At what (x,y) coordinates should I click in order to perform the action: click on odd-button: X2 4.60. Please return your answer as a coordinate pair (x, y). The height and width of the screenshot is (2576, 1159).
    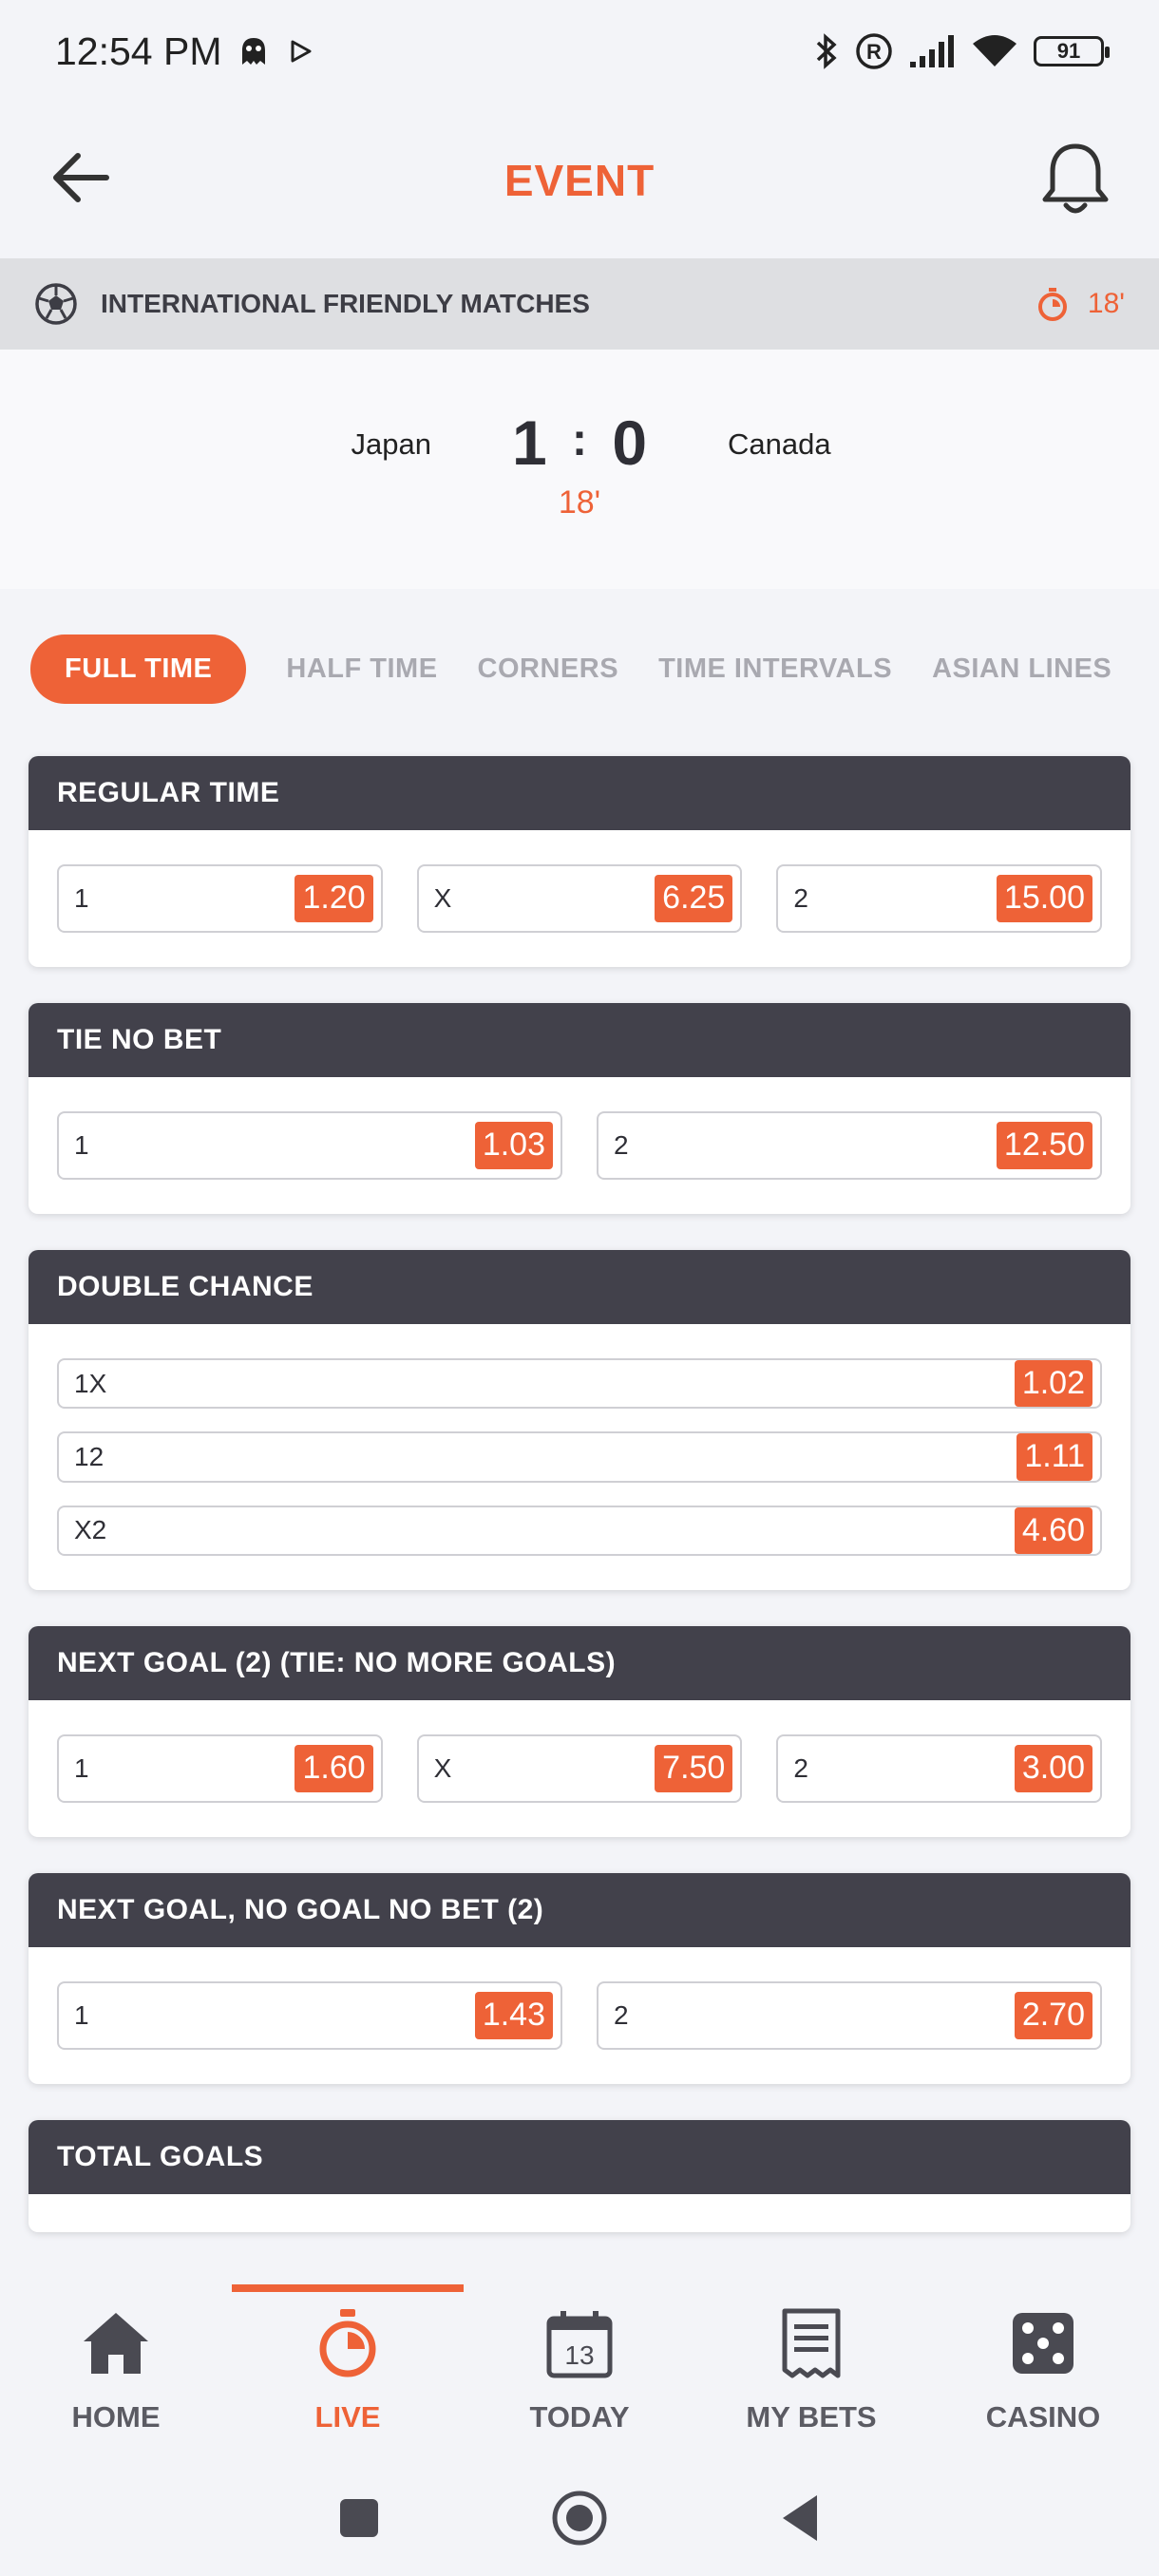
    Looking at the image, I should click on (579, 1531).